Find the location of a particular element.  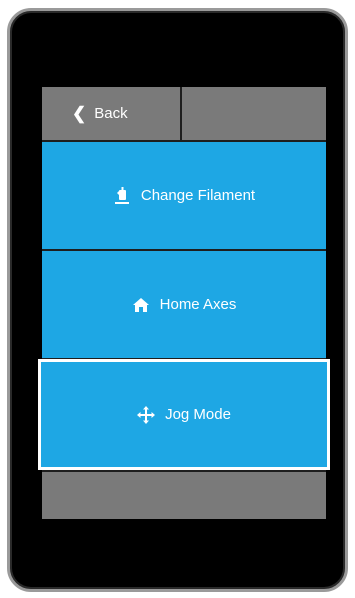

home-icon is located at coordinates (141, 305).